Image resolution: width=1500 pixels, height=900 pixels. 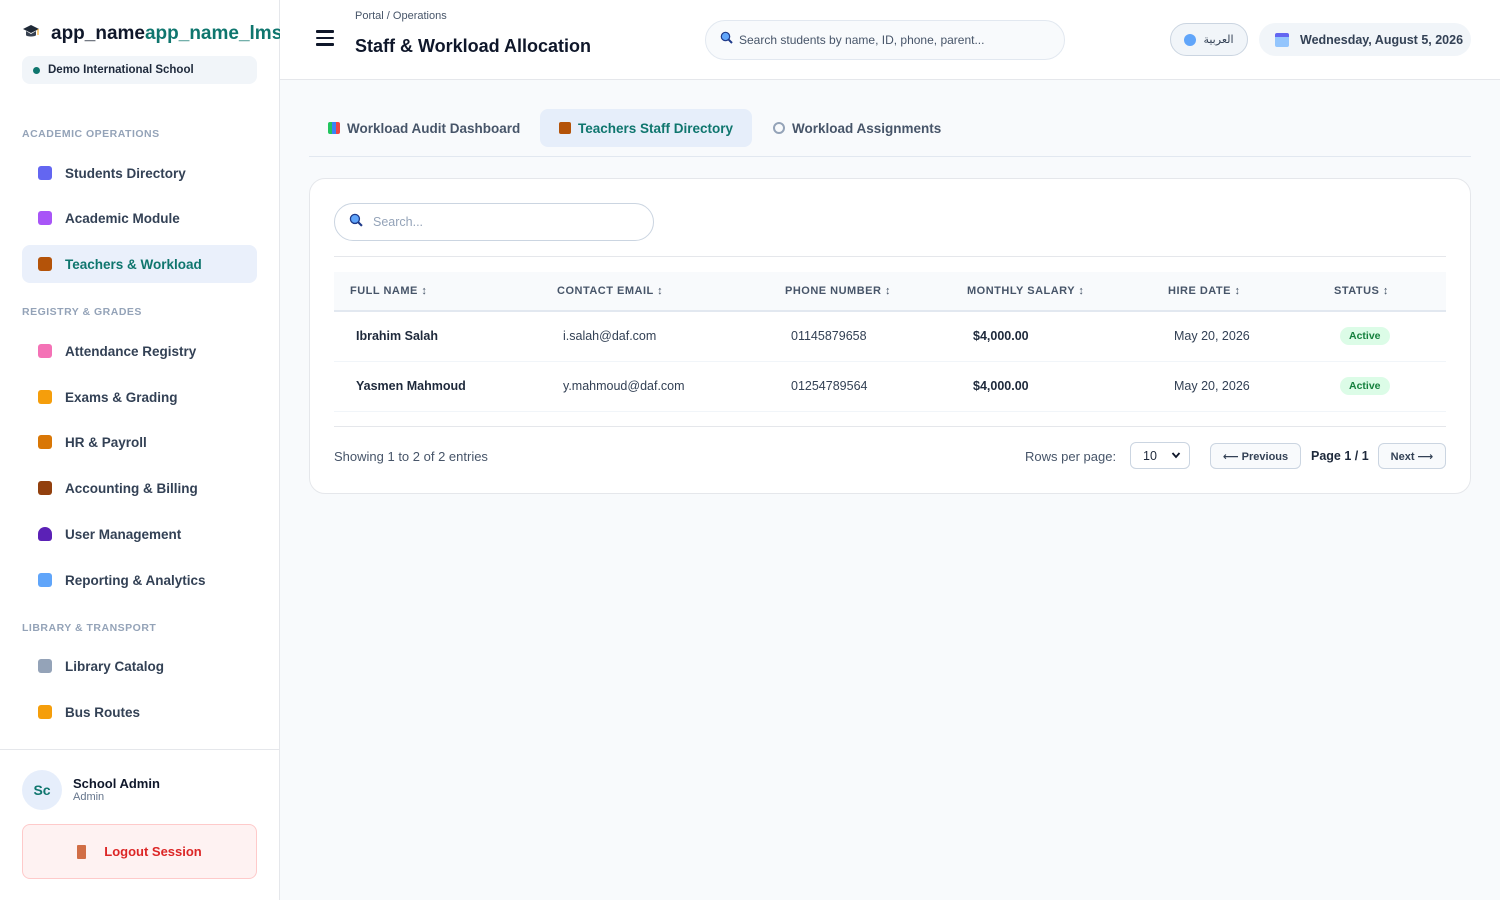 What do you see at coordinates (1176, 456) in the screenshot?
I see `chevron-down-icon` at bounding box center [1176, 456].